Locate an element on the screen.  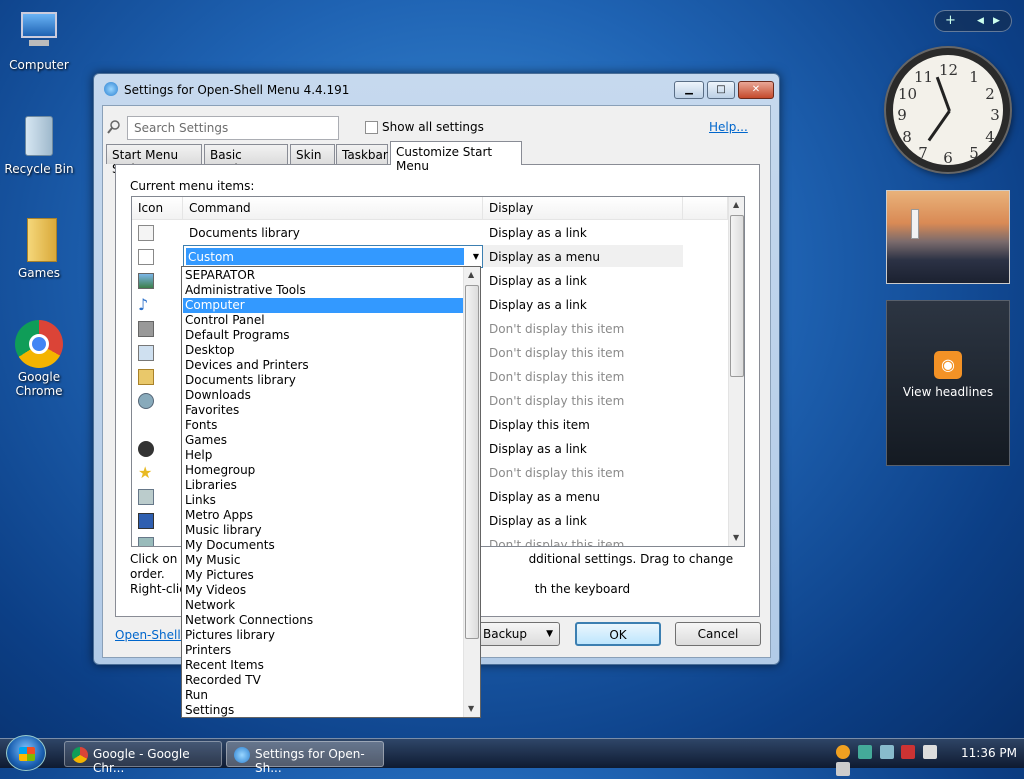
taskbar-clock: 11:36 PM is located at coordinates (989, 753).